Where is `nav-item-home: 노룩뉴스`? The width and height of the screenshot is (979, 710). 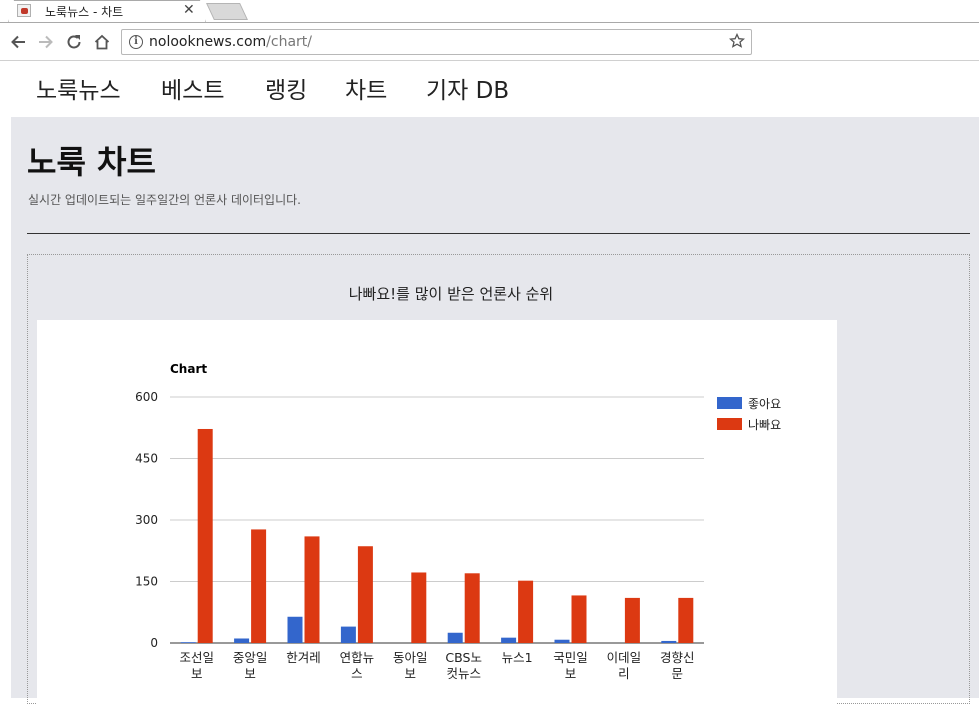
nav-item-home: 노룩뉴스 is located at coordinates (78, 88).